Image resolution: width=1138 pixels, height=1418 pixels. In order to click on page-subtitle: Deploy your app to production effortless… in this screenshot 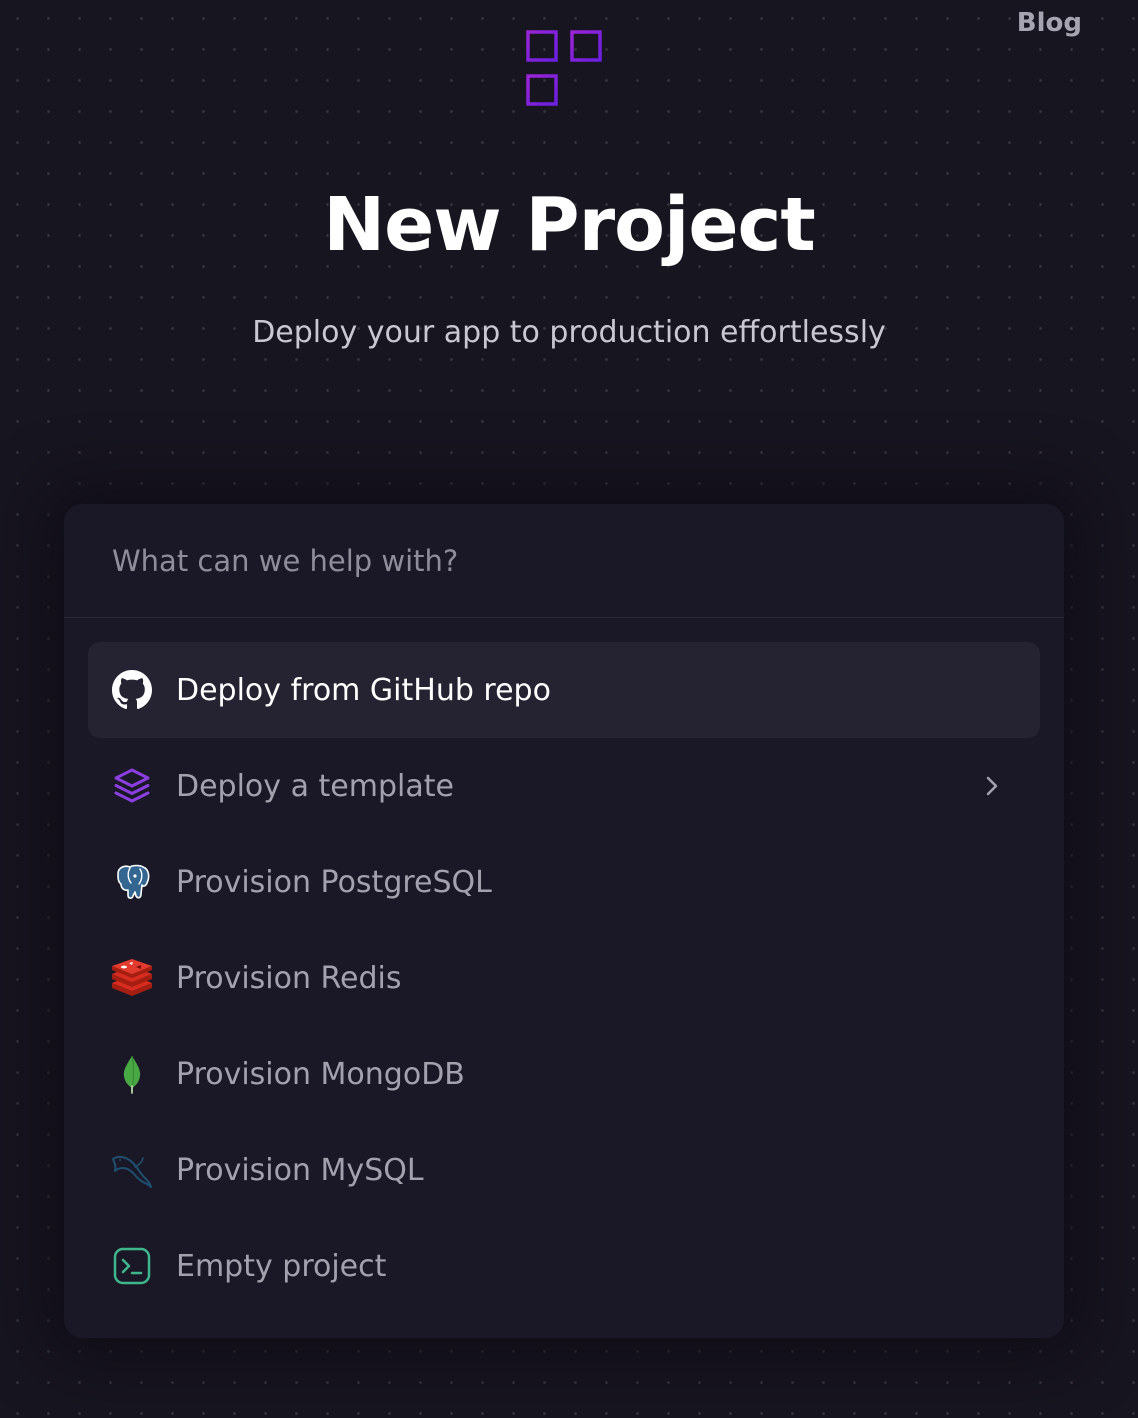, I will do `click(569, 332)`.